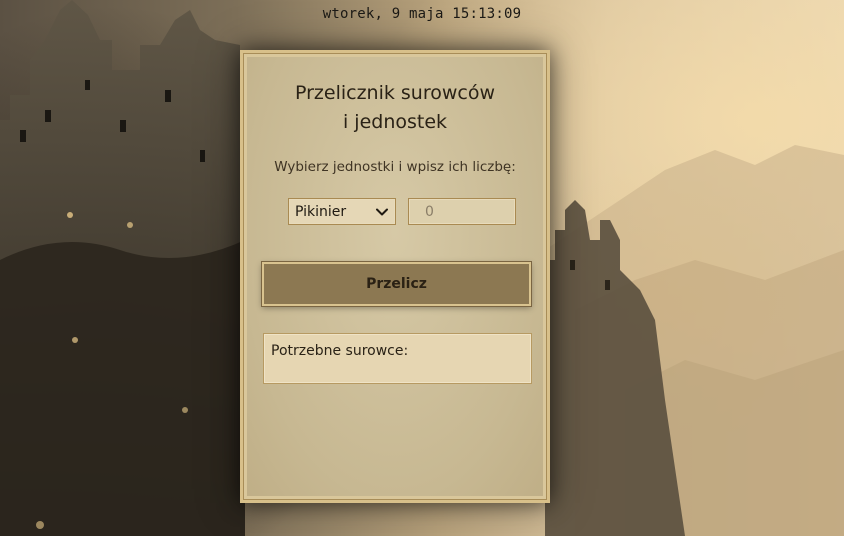 This screenshot has height=536, width=844. I want to click on instruction-text: Wybierz jednostki i wpisz ich liczbę:, so click(395, 167).